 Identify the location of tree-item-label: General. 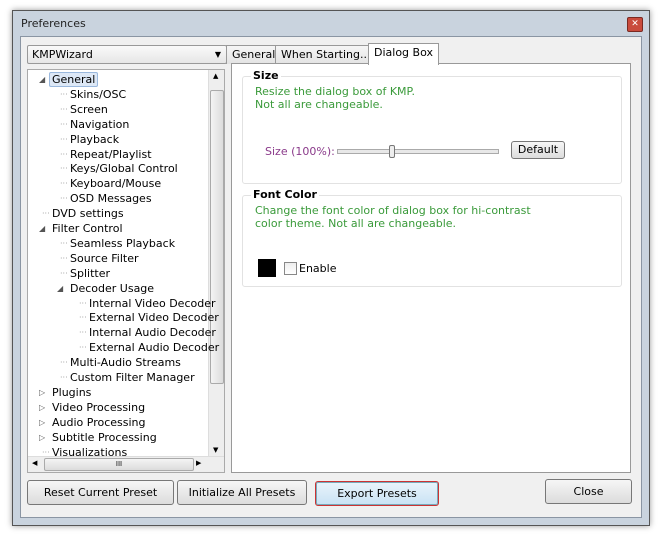
(74, 79).